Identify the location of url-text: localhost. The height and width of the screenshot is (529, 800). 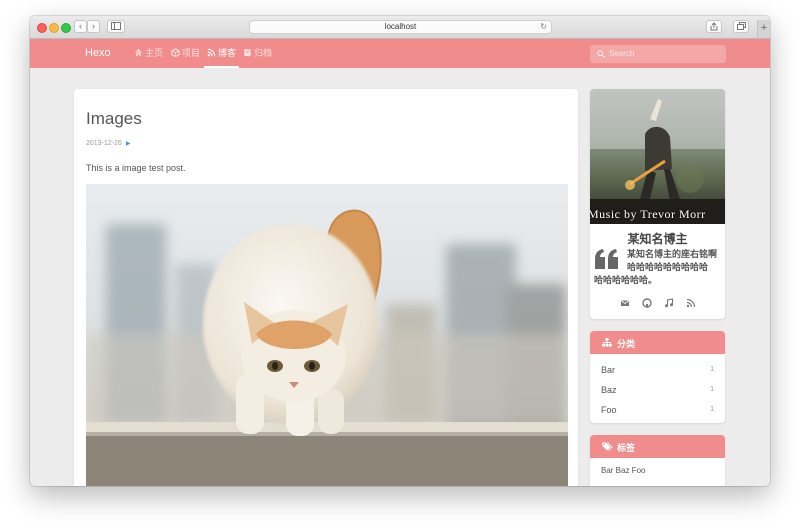
(400, 26).